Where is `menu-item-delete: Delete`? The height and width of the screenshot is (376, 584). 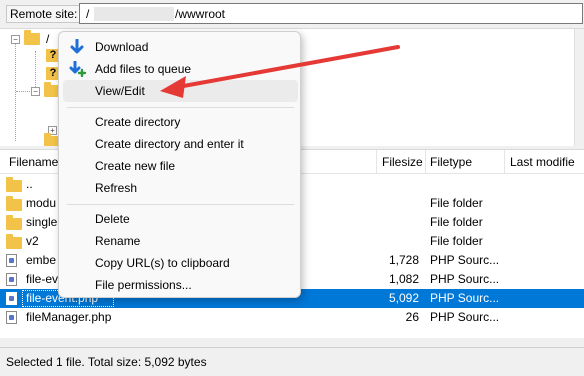
menu-item-delete: Delete is located at coordinates (180, 219).